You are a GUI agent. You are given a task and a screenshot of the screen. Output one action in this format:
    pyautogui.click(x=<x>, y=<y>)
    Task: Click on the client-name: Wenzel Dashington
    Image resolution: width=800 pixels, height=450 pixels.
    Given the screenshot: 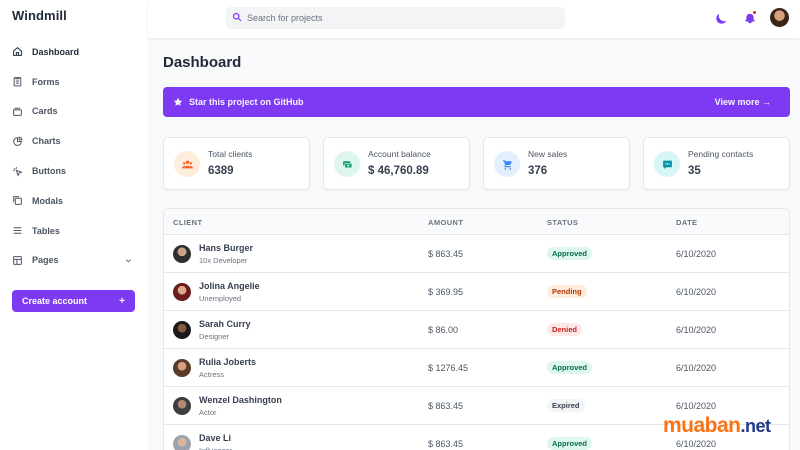 What is the action you would take?
    pyautogui.click(x=240, y=400)
    